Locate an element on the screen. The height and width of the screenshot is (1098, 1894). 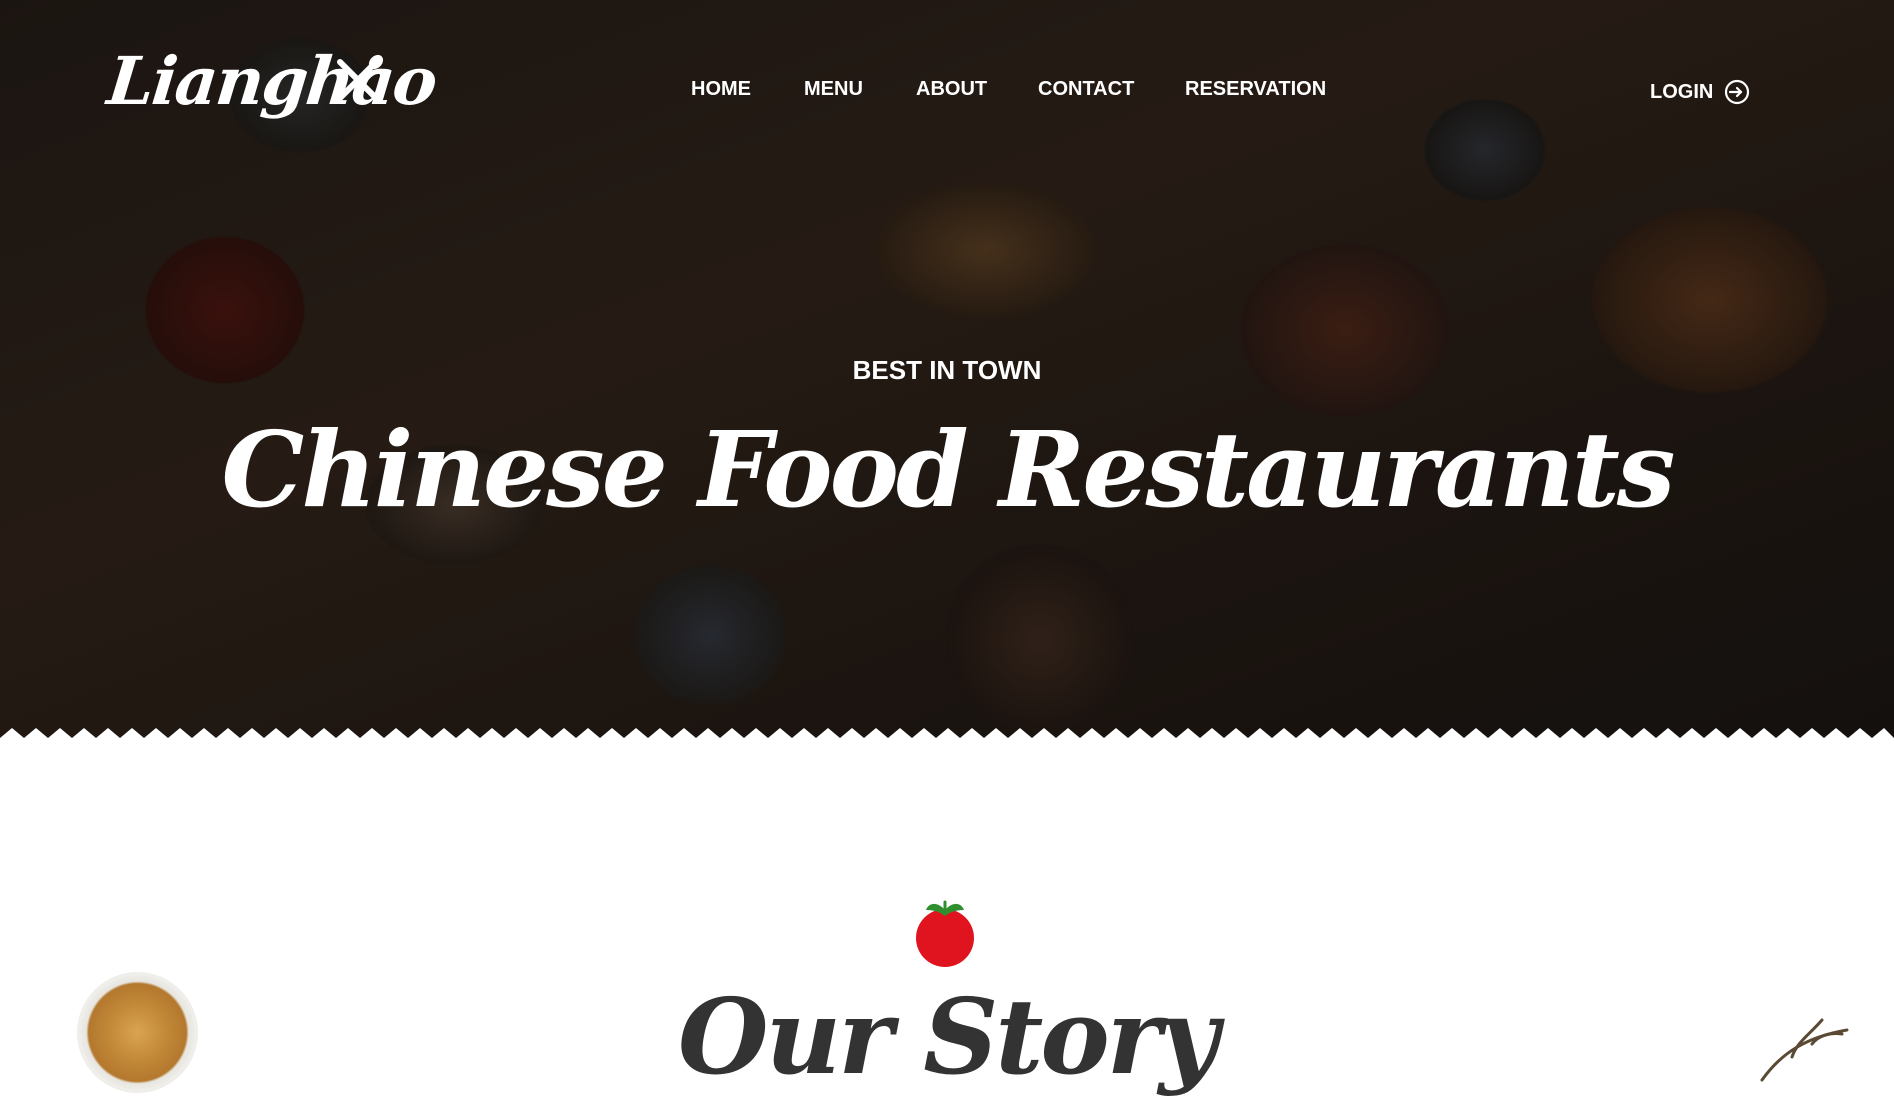
nav-about: ABOUT is located at coordinates (951, 89).